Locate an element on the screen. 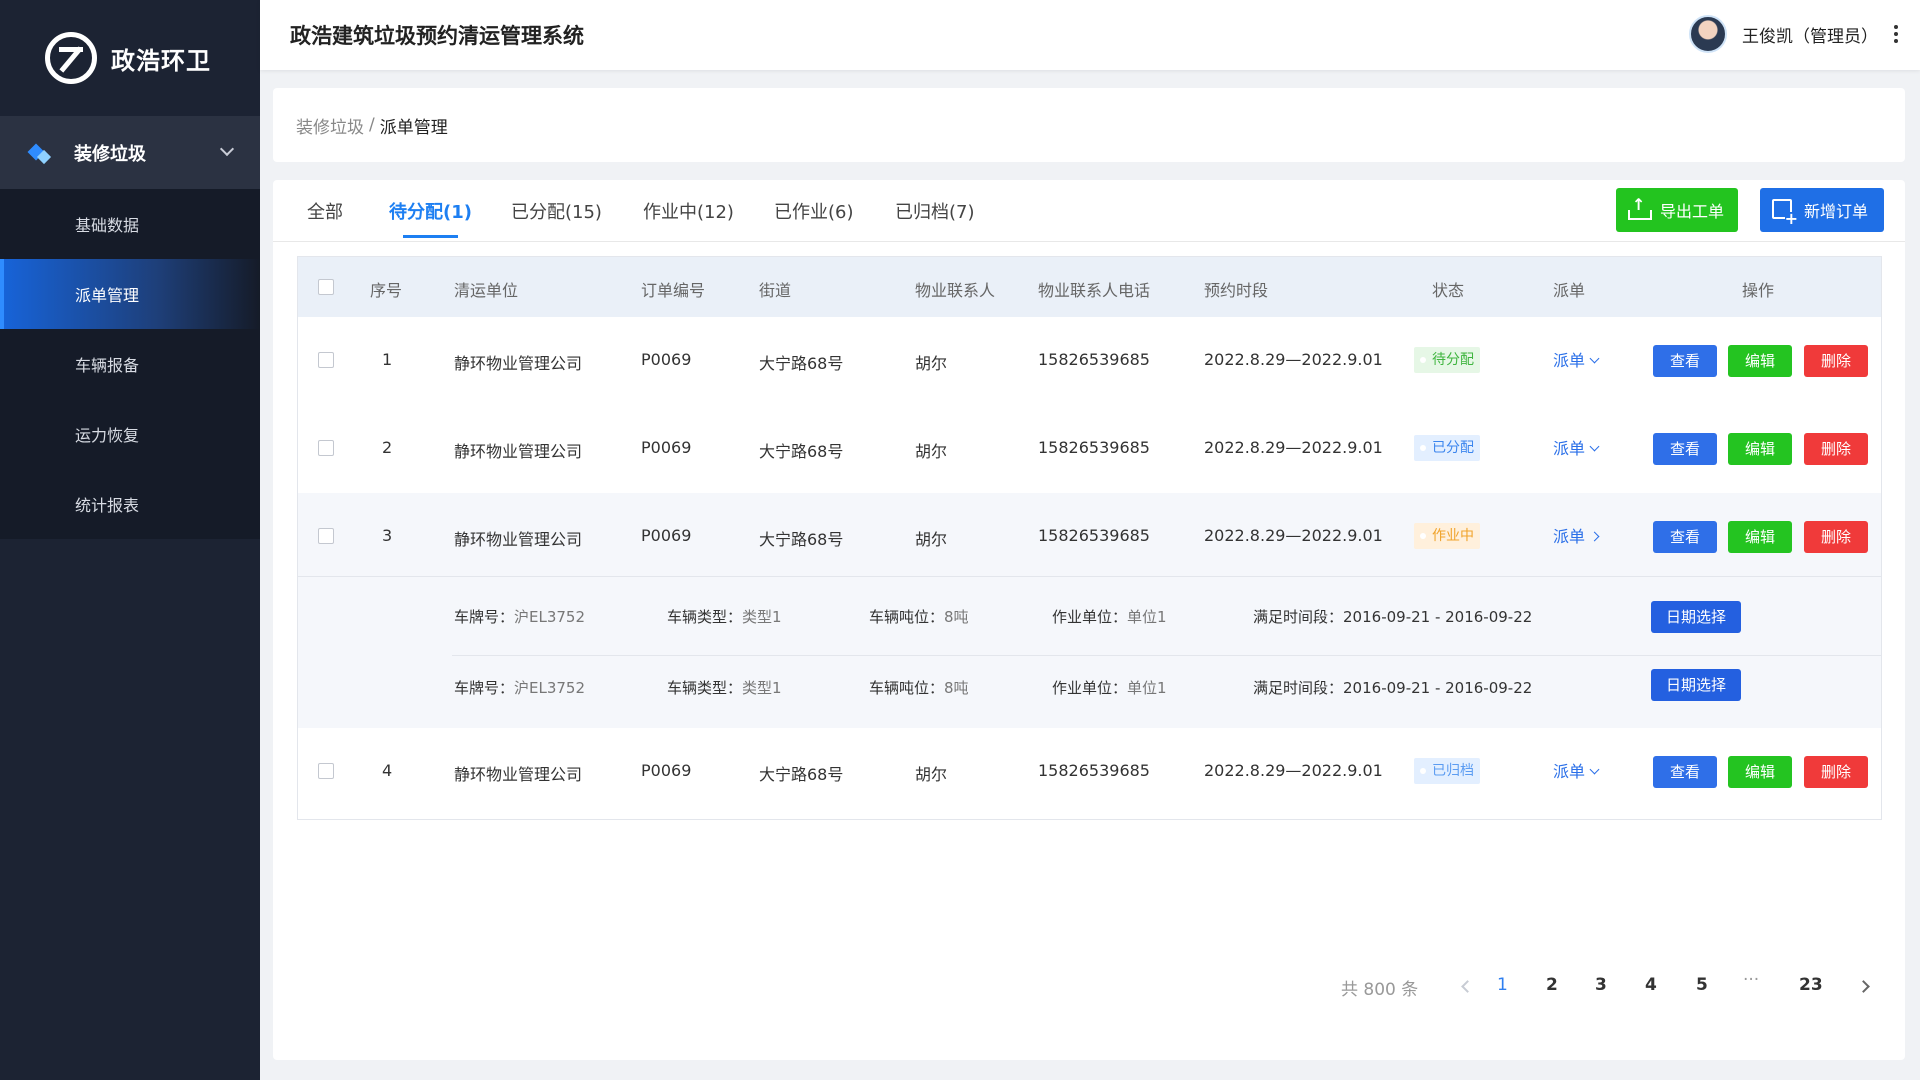 The image size is (1920, 1080). tab-archived: 已归档(7) is located at coordinates (935, 211).